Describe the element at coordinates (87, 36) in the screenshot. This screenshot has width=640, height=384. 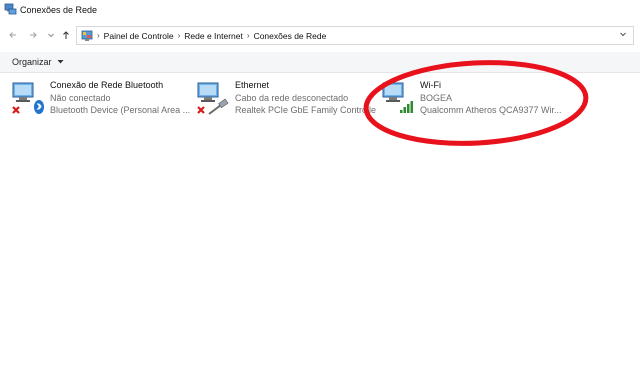
I see `control-panel-icon` at that location.